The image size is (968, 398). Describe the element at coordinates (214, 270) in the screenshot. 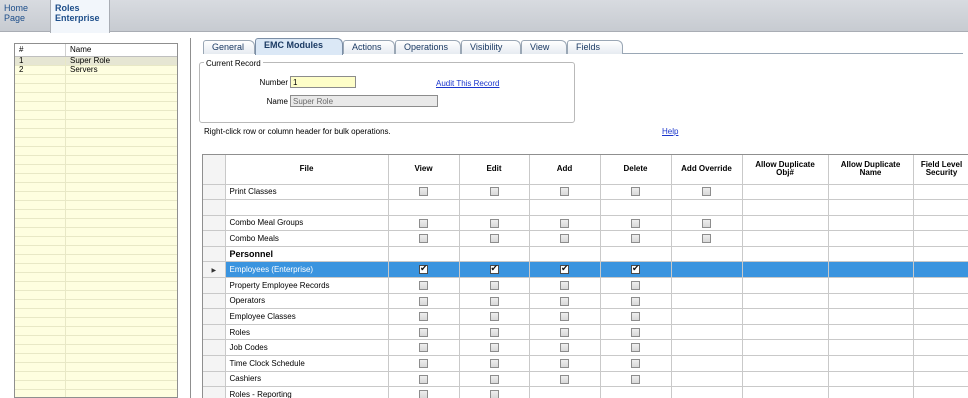

I see `row-indicator: ▶` at that location.